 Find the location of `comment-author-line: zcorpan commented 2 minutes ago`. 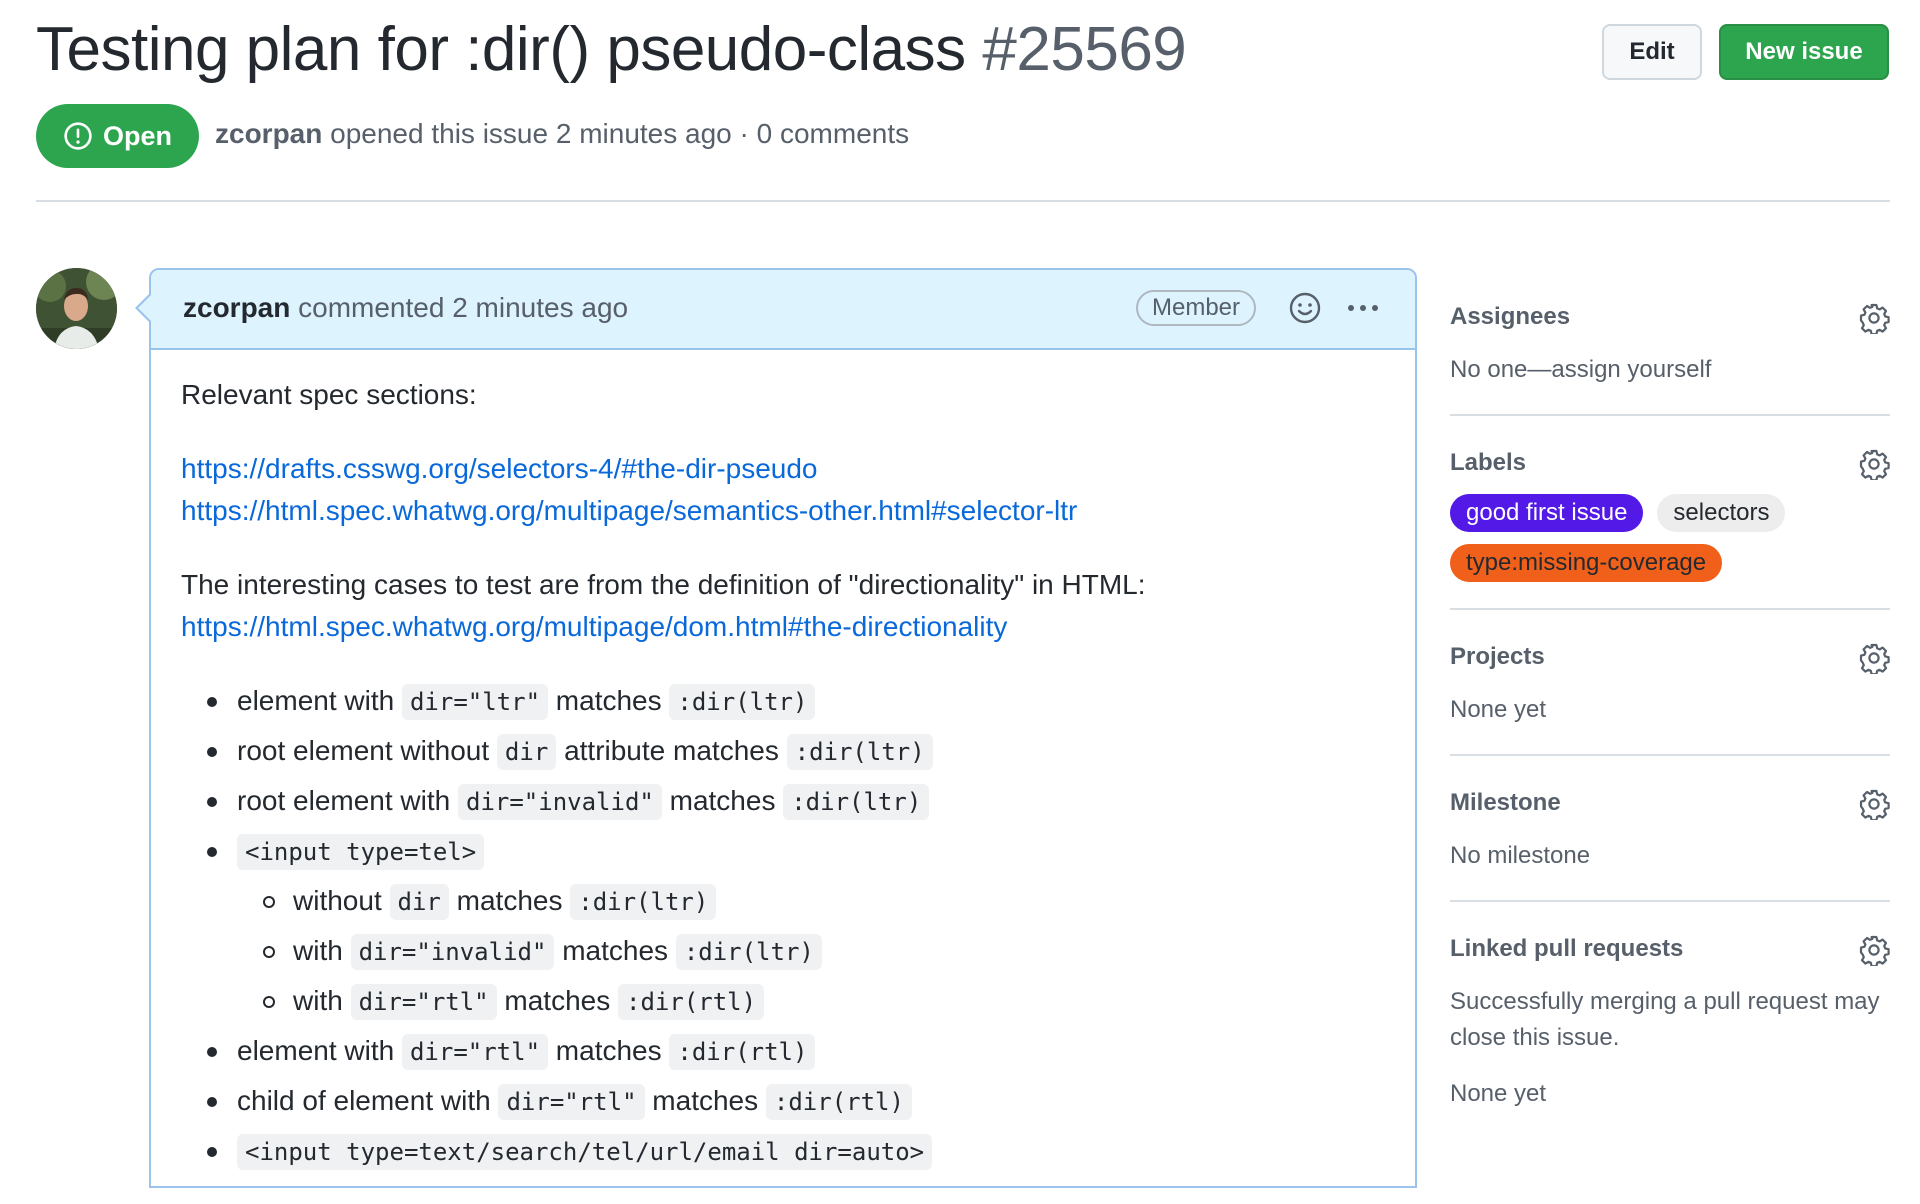

comment-author-line: zcorpan commented 2 minutes ago is located at coordinates (405, 308).